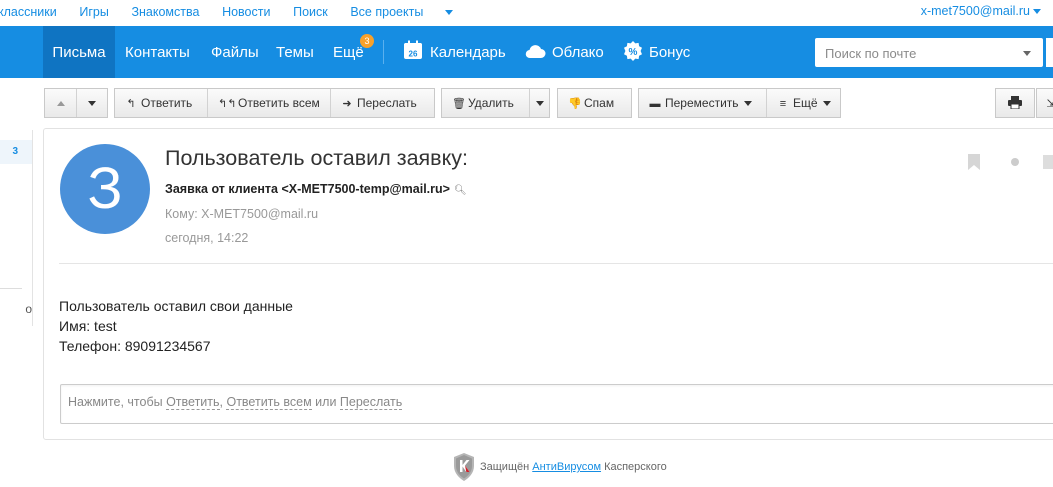 This screenshot has width=1053, height=487. What do you see at coordinates (165, 12) in the screenshot?
I see `portal-link-dating: Знакомства` at bounding box center [165, 12].